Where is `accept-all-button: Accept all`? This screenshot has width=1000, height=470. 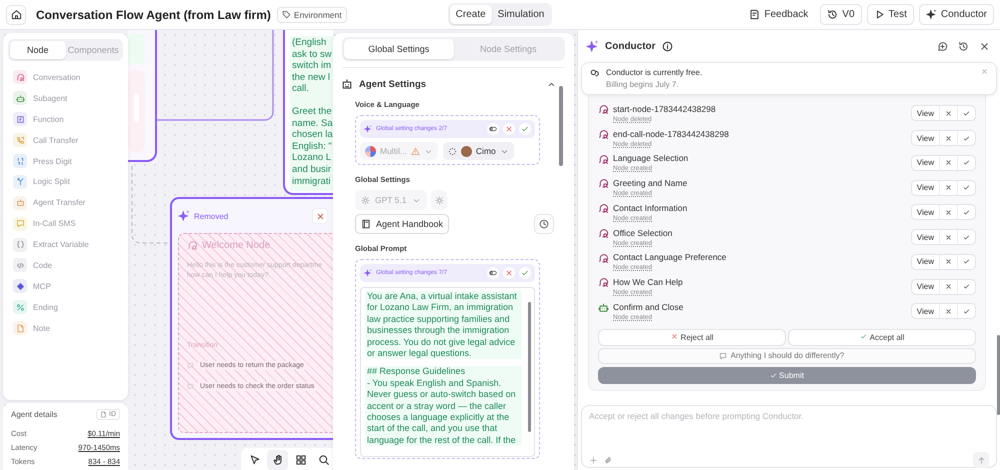 accept-all-button: Accept all is located at coordinates (882, 337).